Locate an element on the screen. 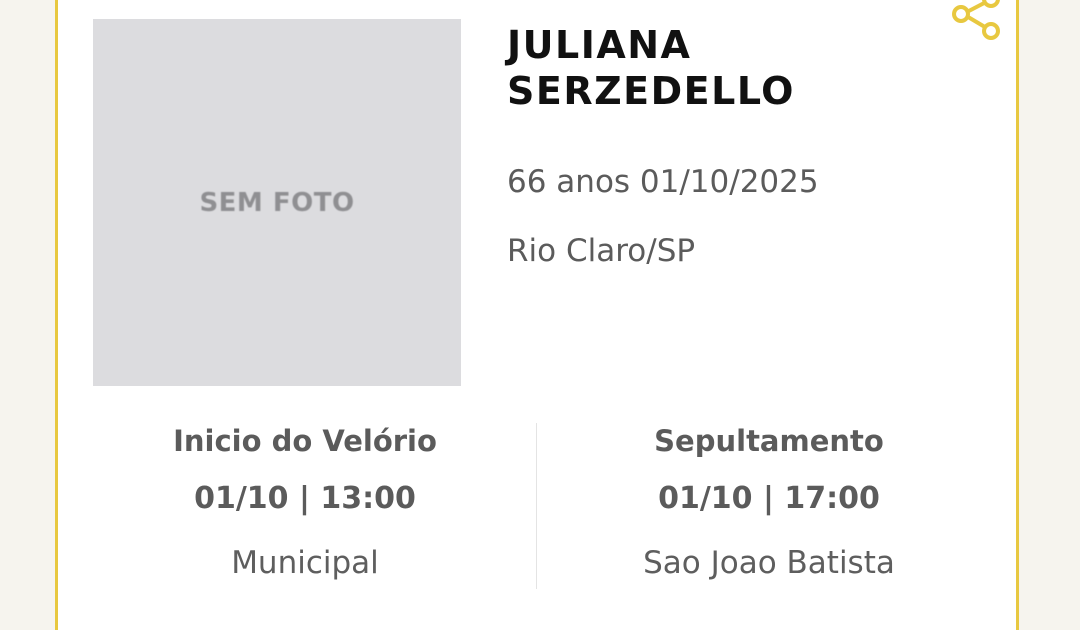  wake-datetime: 01/10 | 13:00 is located at coordinates (305, 498).